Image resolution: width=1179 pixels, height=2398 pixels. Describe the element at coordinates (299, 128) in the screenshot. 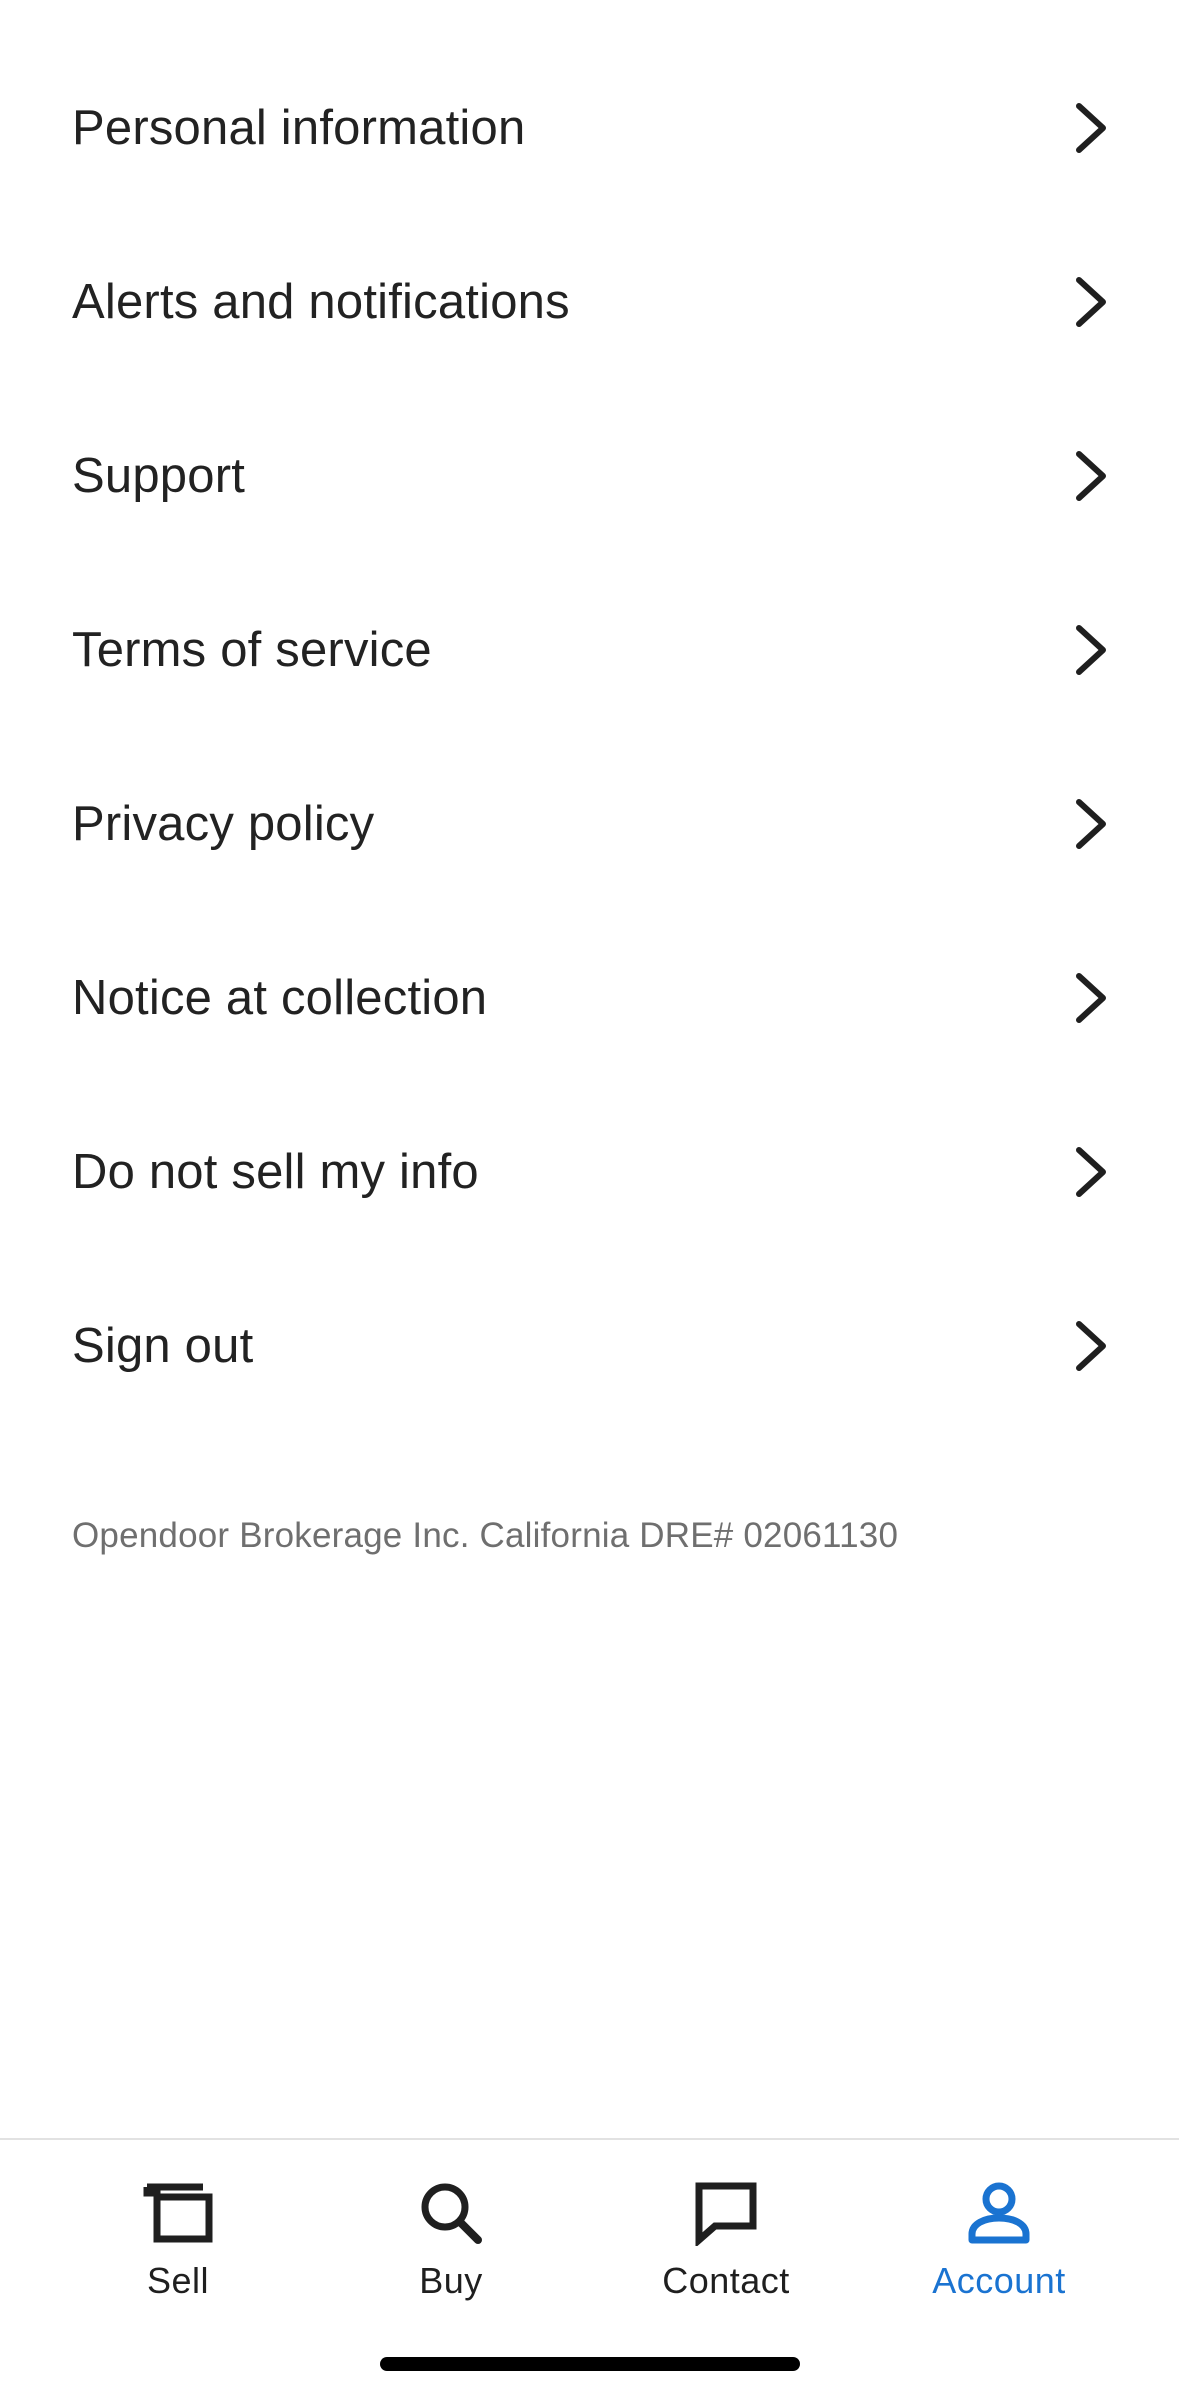

I see `menu-item-label: Personal information` at that location.